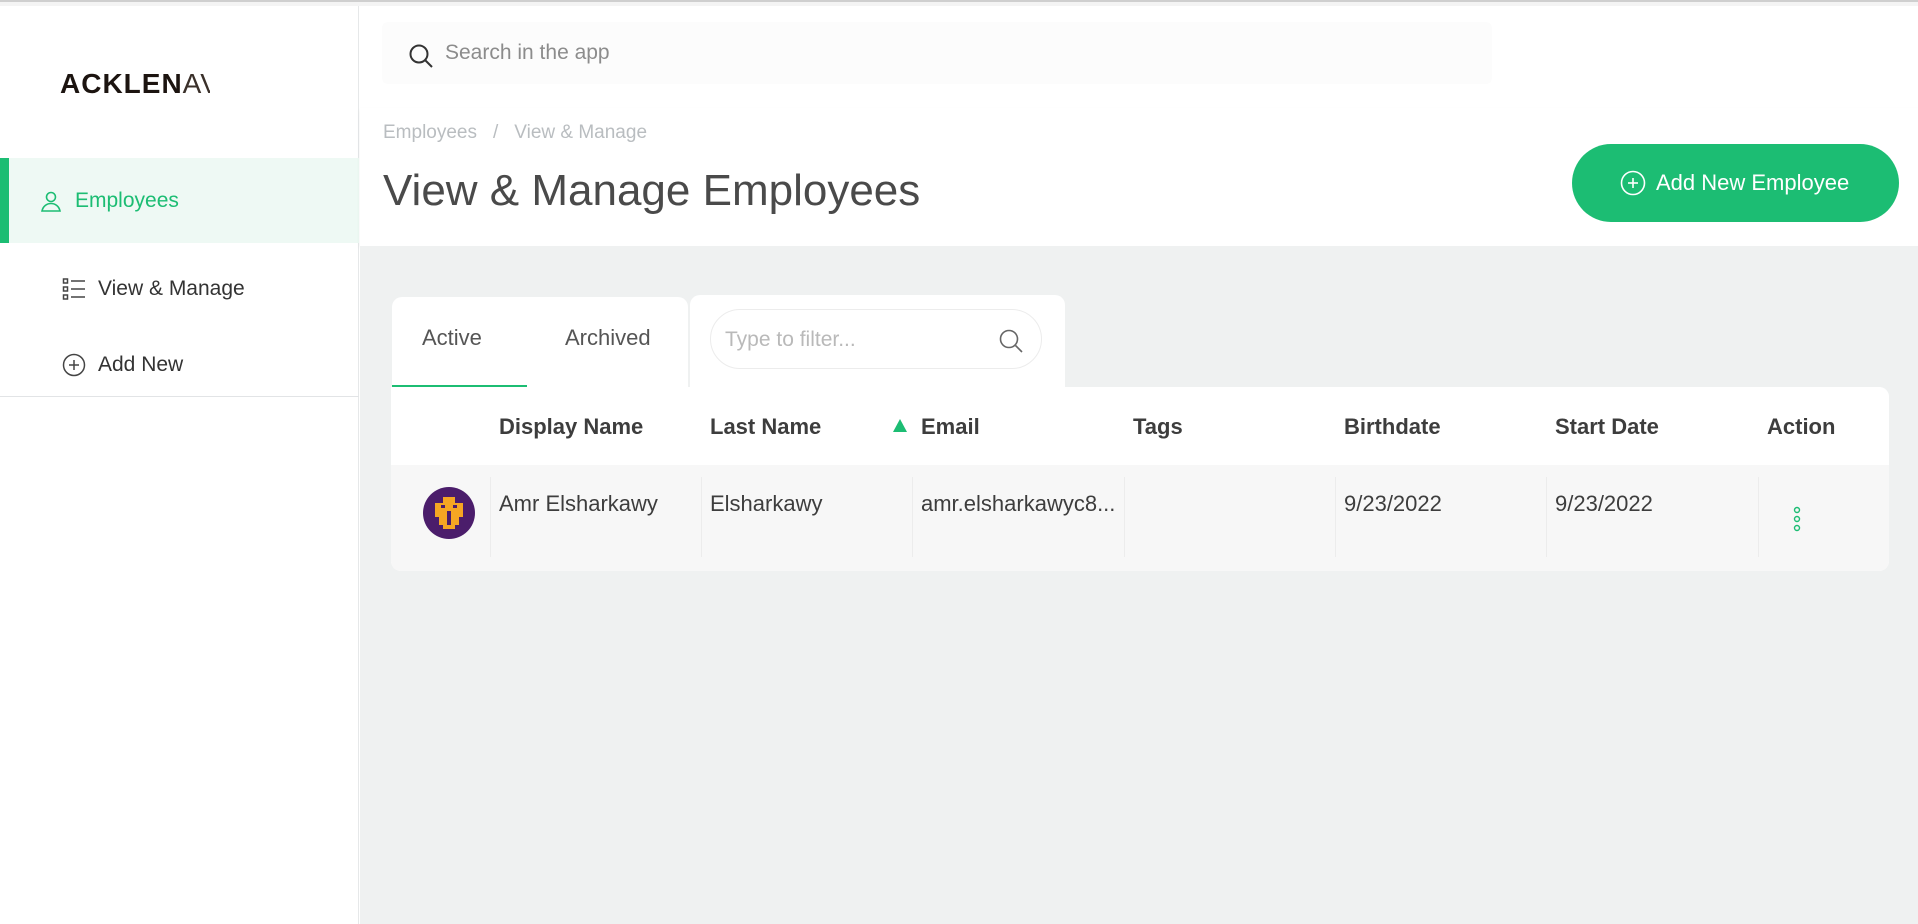  Describe the element at coordinates (608, 338) in the screenshot. I see `tab-archived: Archived` at that location.